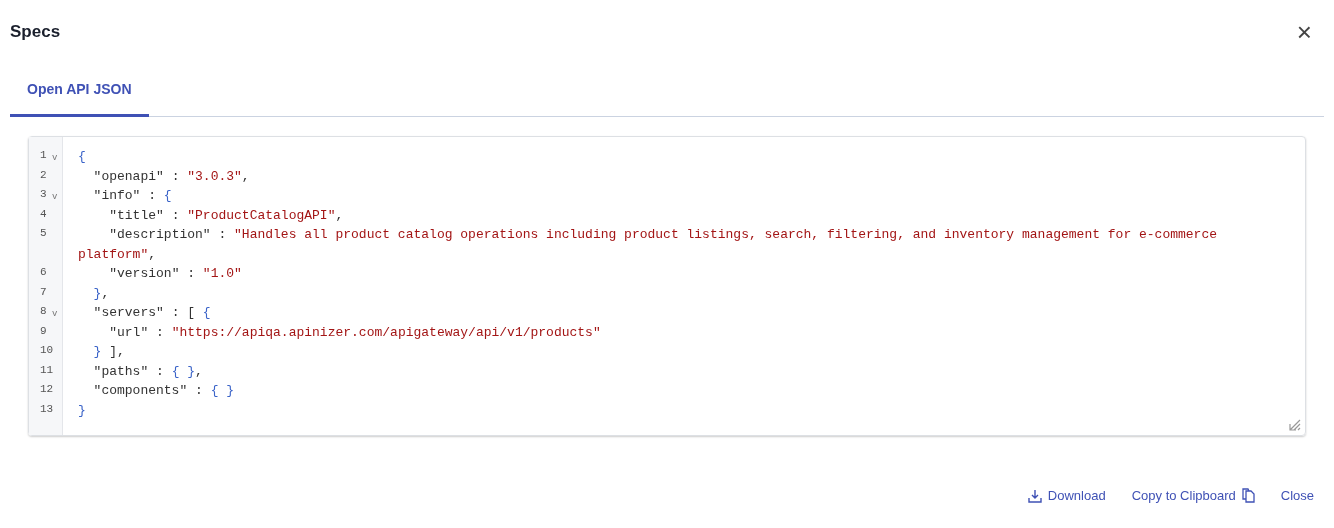  What do you see at coordinates (1295, 425) in the screenshot?
I see `resize-handle-icon` at bounding box center [1295, 425].